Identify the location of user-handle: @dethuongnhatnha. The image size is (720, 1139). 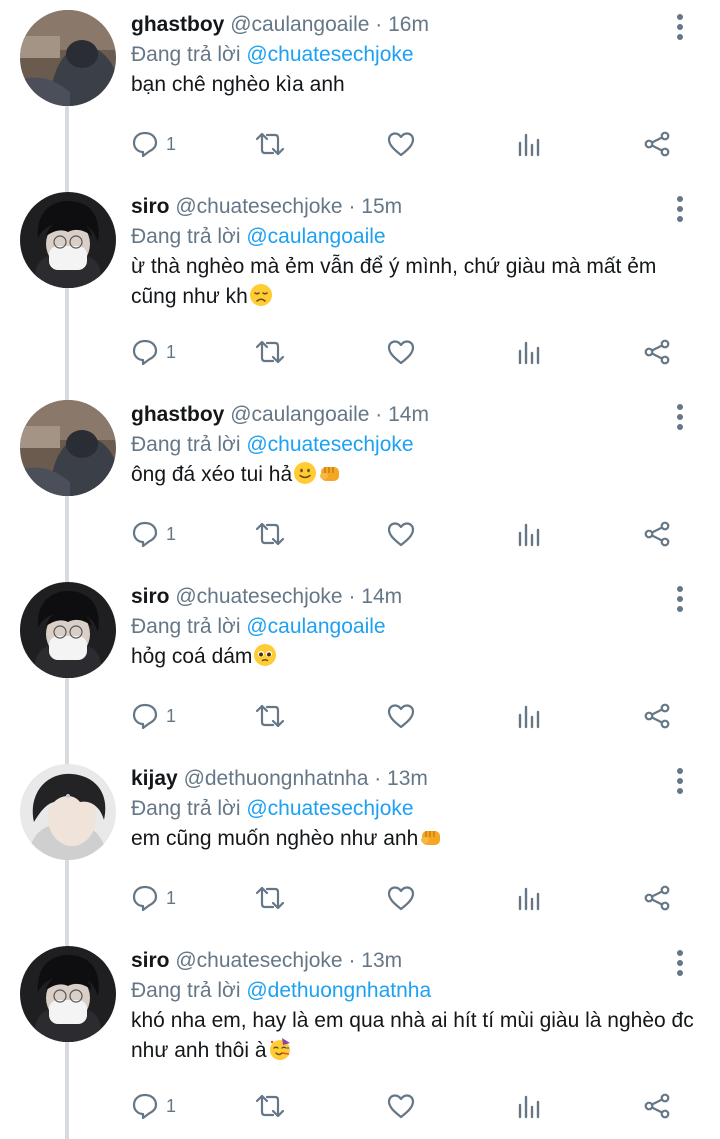
(276, 778).